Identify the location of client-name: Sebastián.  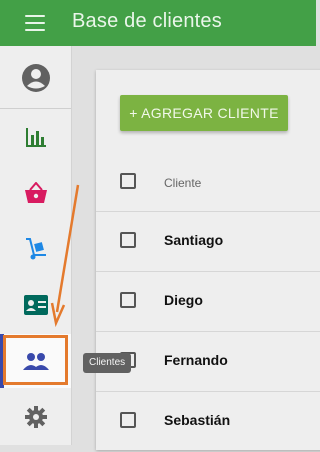
(197, 420).